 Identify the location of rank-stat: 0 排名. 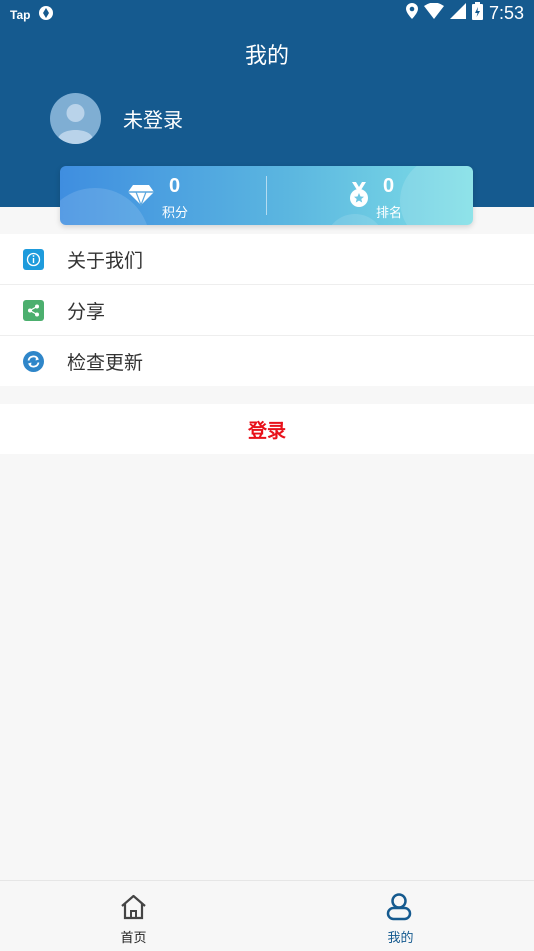
(370, 195).